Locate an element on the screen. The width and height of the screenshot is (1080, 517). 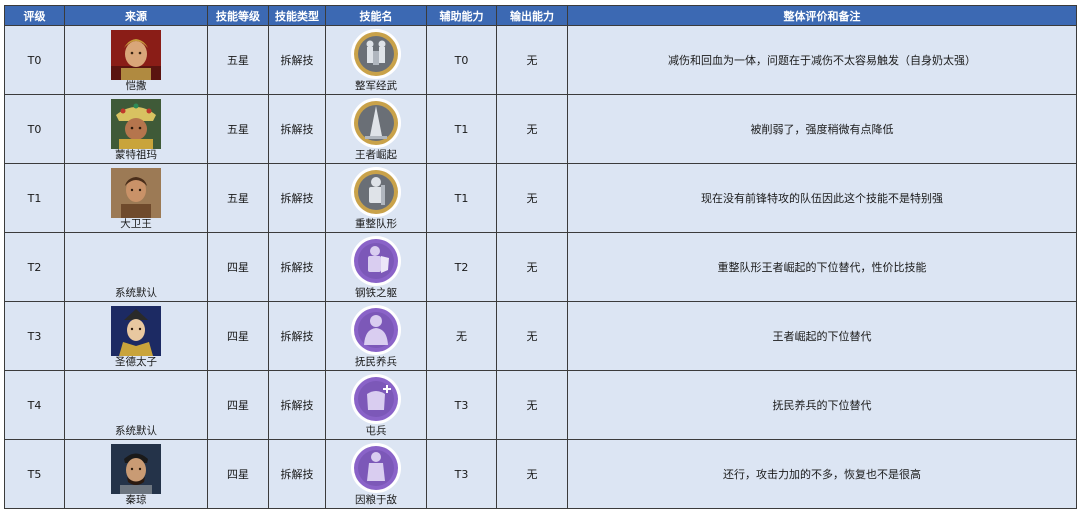
tower-icon is located at coordinates (376, 123).